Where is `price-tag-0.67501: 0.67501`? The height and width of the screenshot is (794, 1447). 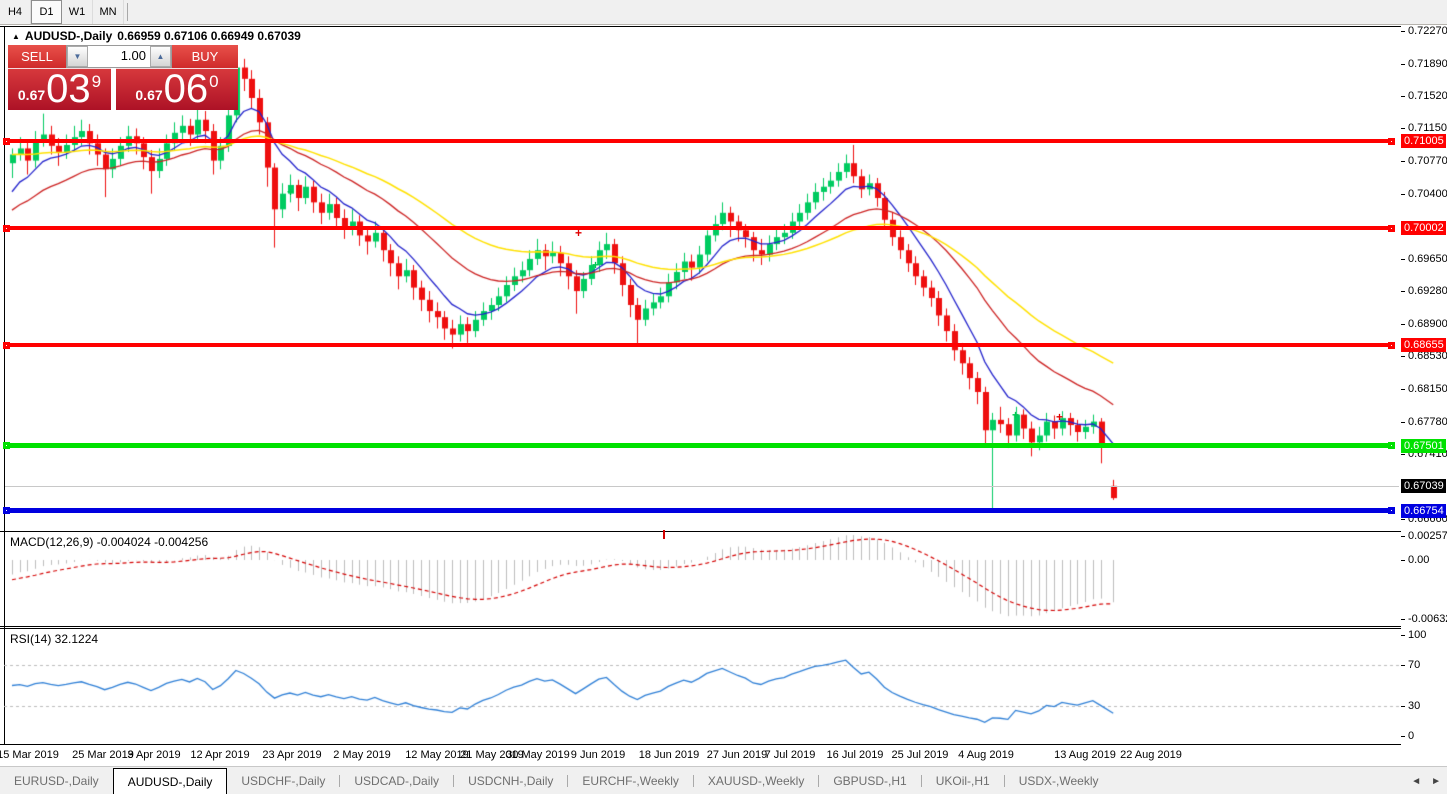 price-tag-0.67501: 0.67501 is located at coordinates (1423, 445).